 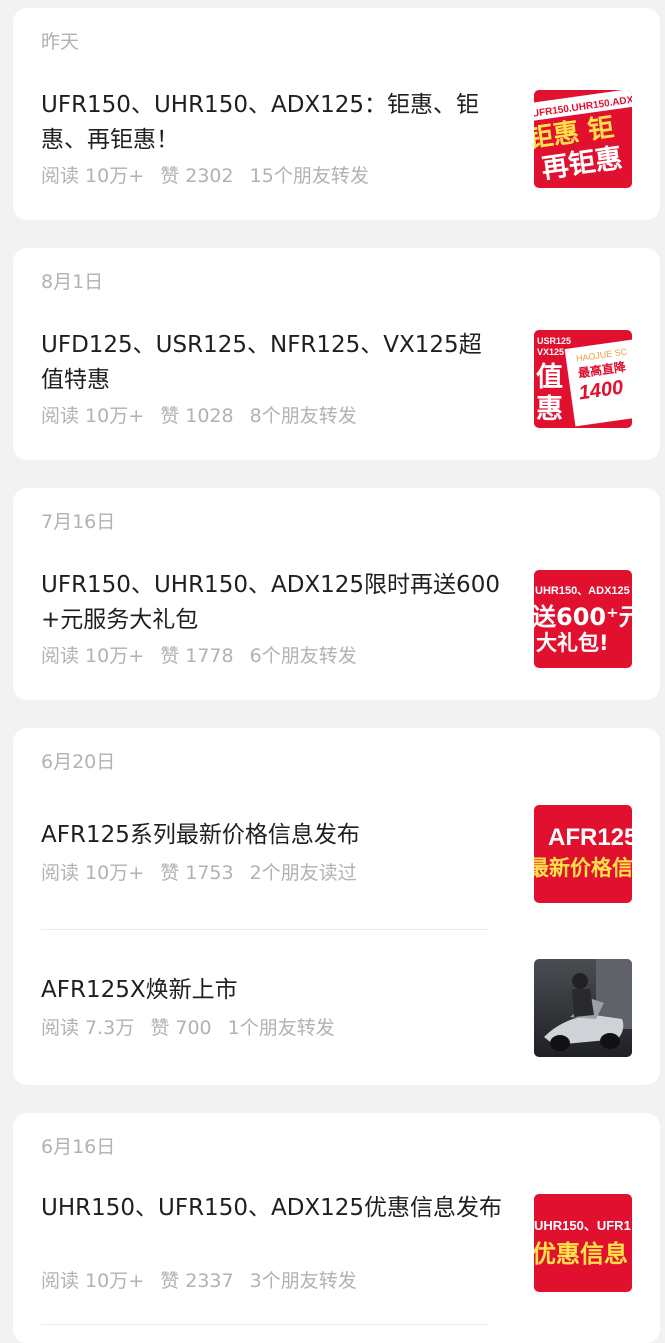 What do you see at coordinates (197, 176) in the screenshot?
I see `like-count: 赞 2302` at bounding box center [197, 176].